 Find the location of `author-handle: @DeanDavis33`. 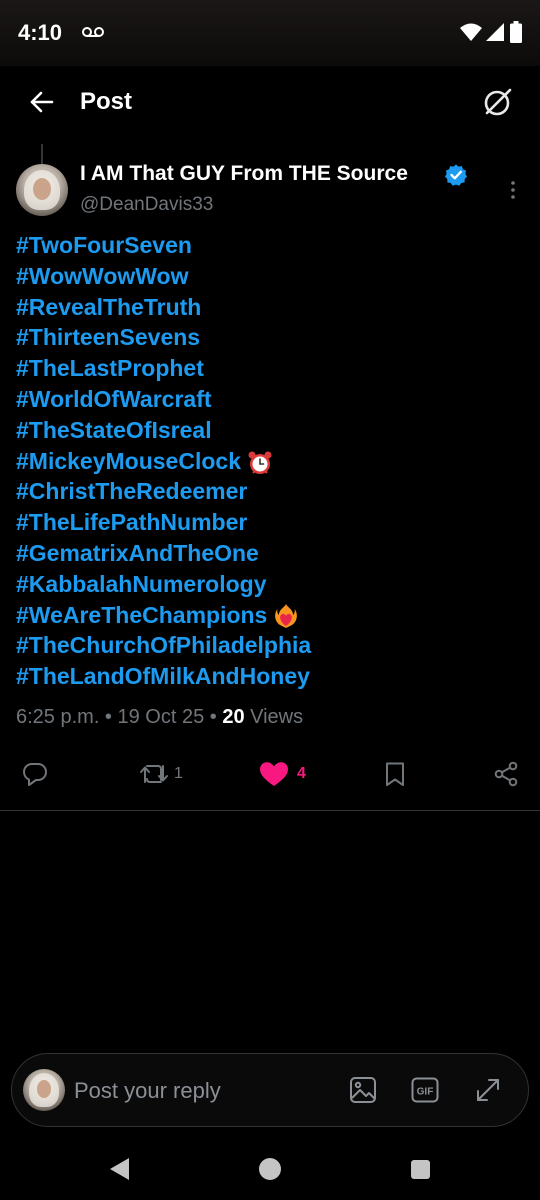

author-handle: @DeanDavis33 is located at coordinates (146, 205).